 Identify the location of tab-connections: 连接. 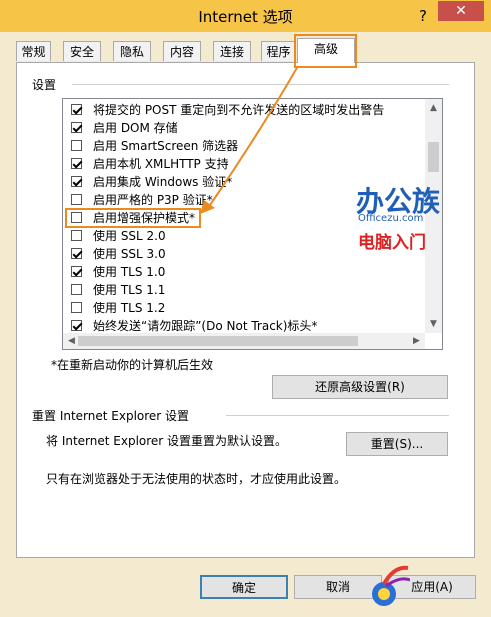
(232, 51).